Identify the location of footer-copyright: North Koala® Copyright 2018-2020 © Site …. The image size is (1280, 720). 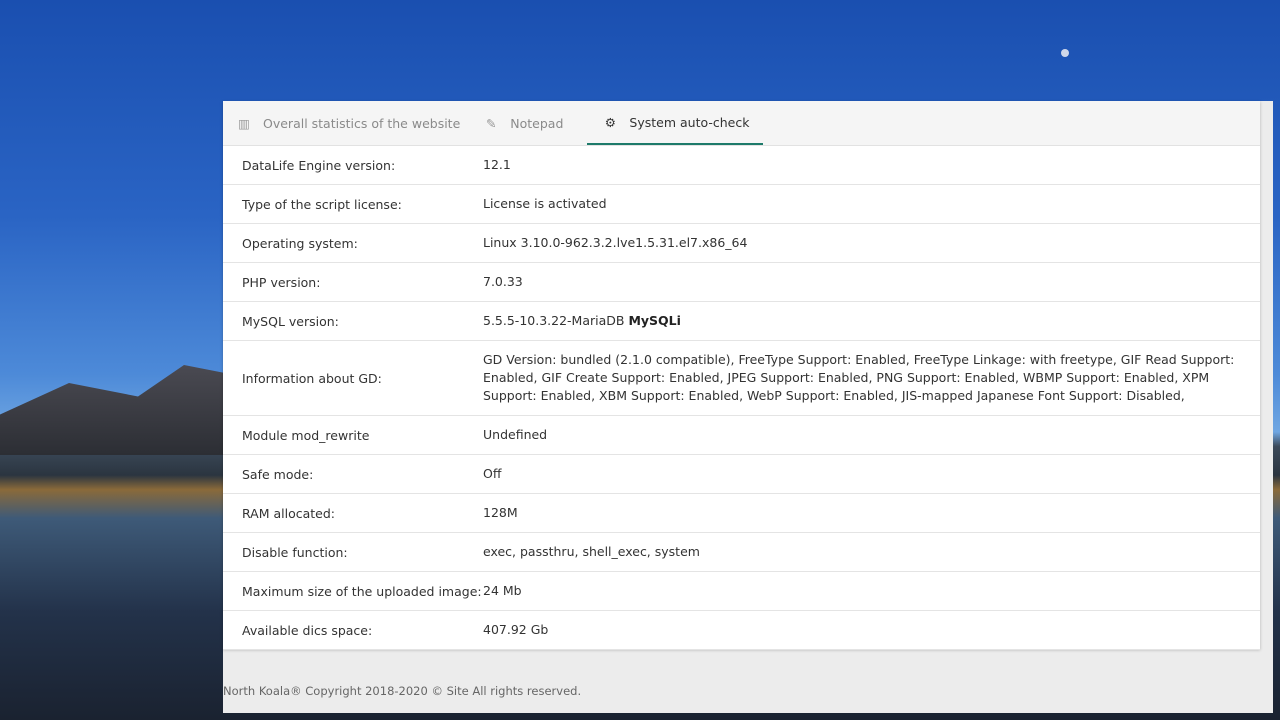
(402, 691).